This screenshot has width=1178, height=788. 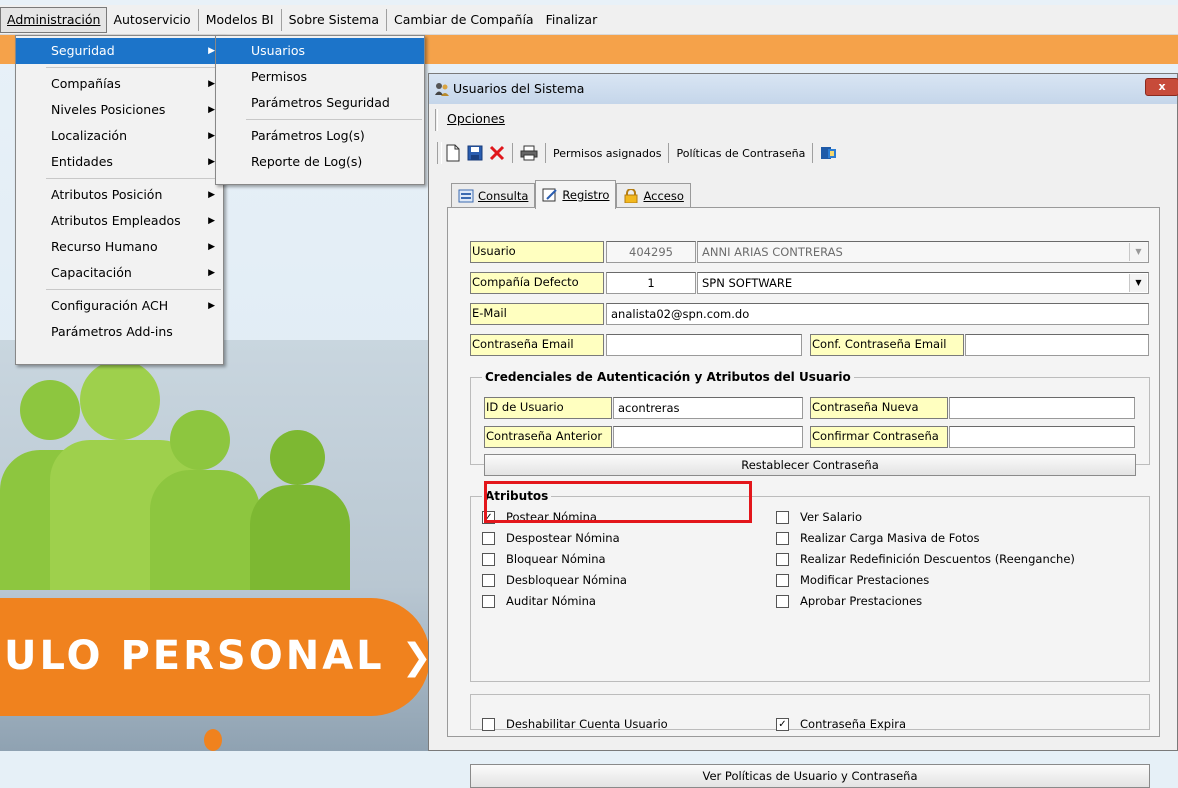 I want to click on delete-icon, so click(x=497, y=153).